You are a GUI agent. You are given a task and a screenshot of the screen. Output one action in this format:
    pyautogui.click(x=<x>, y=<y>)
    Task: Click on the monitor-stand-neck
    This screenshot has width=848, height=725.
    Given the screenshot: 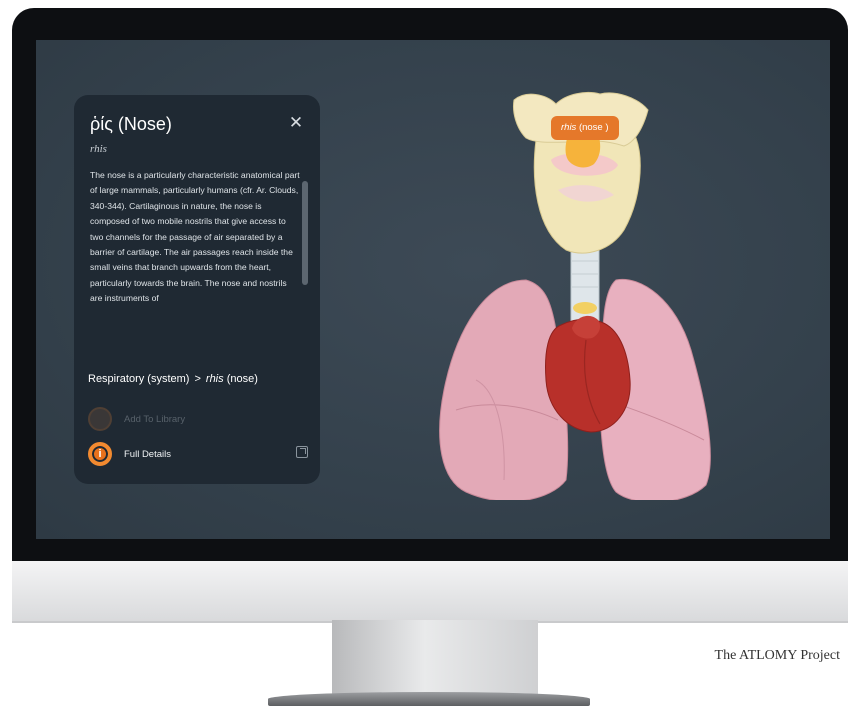 What is the action you would take?
    pyautogui.click(x=435, y=660)
    